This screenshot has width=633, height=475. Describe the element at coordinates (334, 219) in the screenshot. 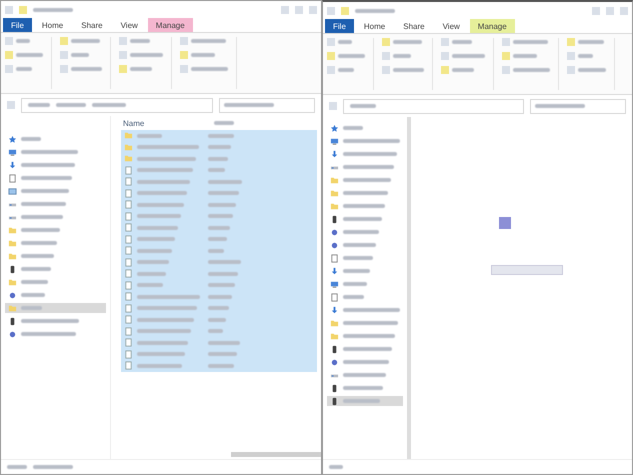

I see `device-icon` at that location.